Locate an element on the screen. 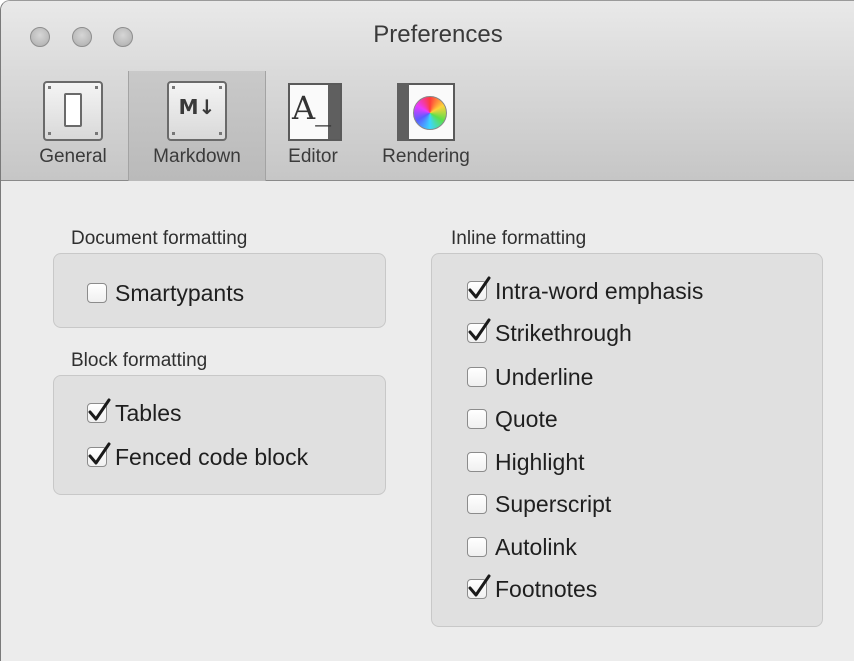 This screenshot has height=661, width=854. intra-word-emphasis-checkbox is located at coordinates (479, 288).